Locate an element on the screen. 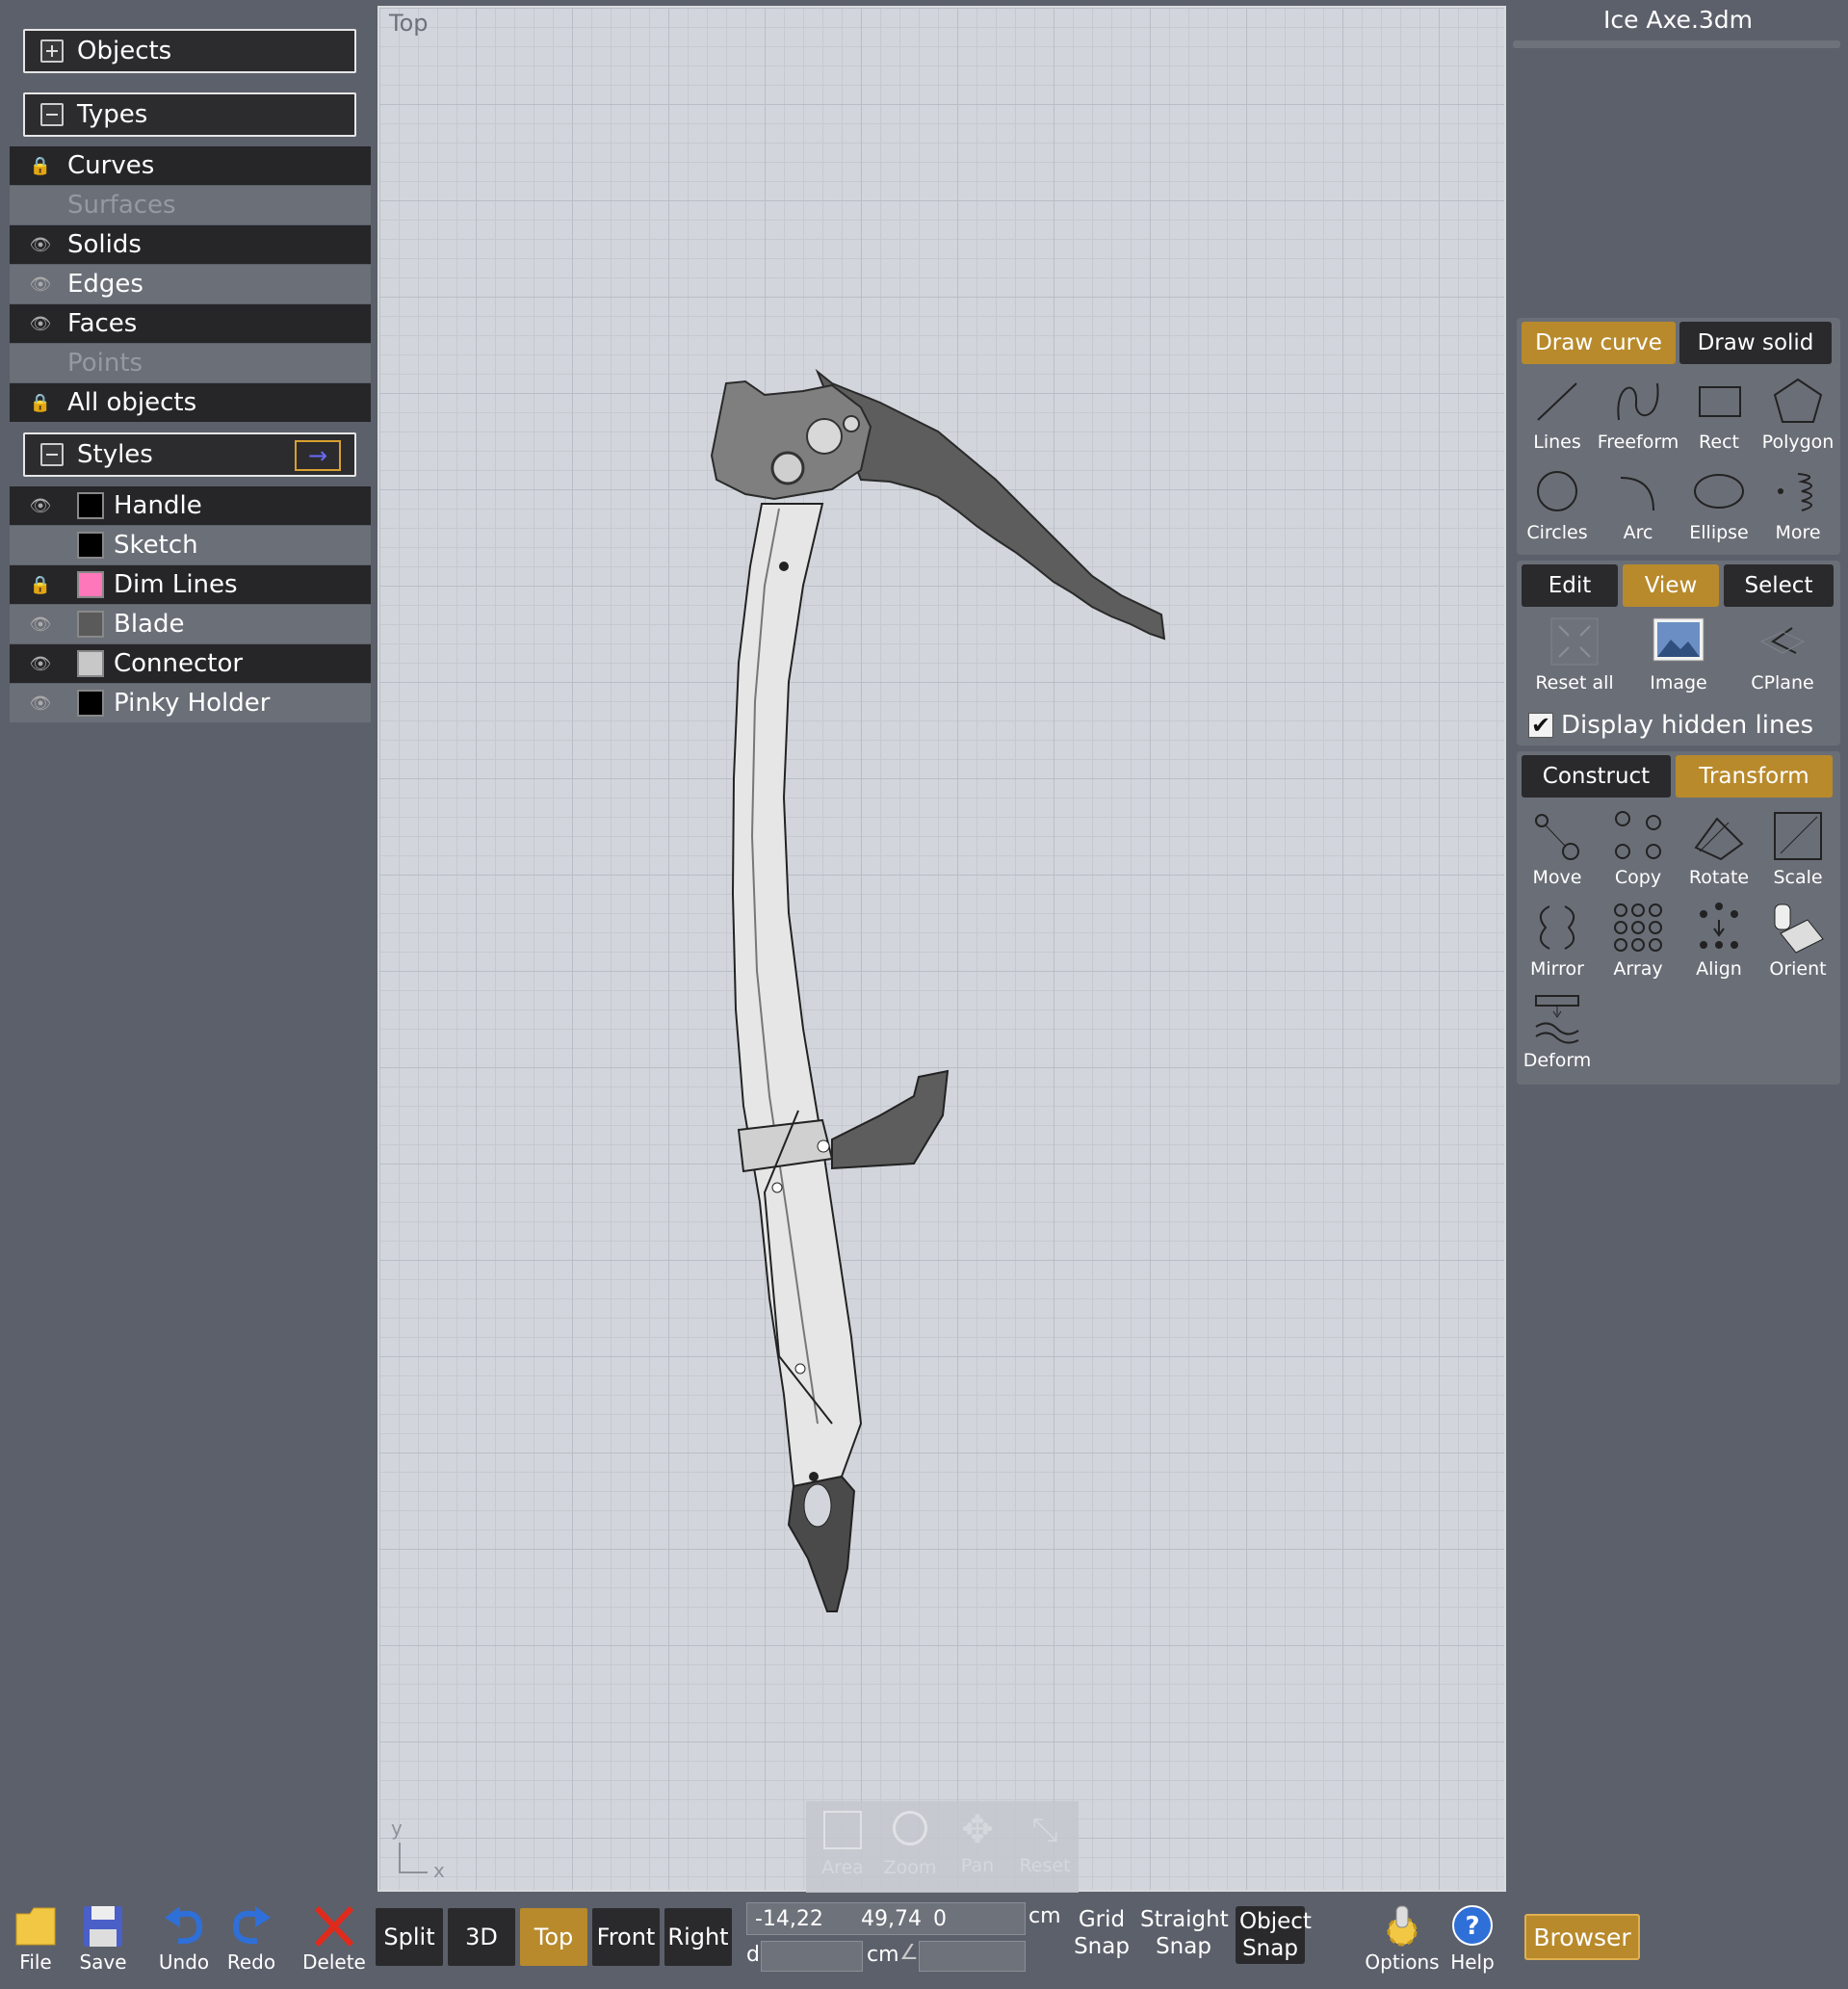  image-tool: Image is located at coordinates (1678, 659).